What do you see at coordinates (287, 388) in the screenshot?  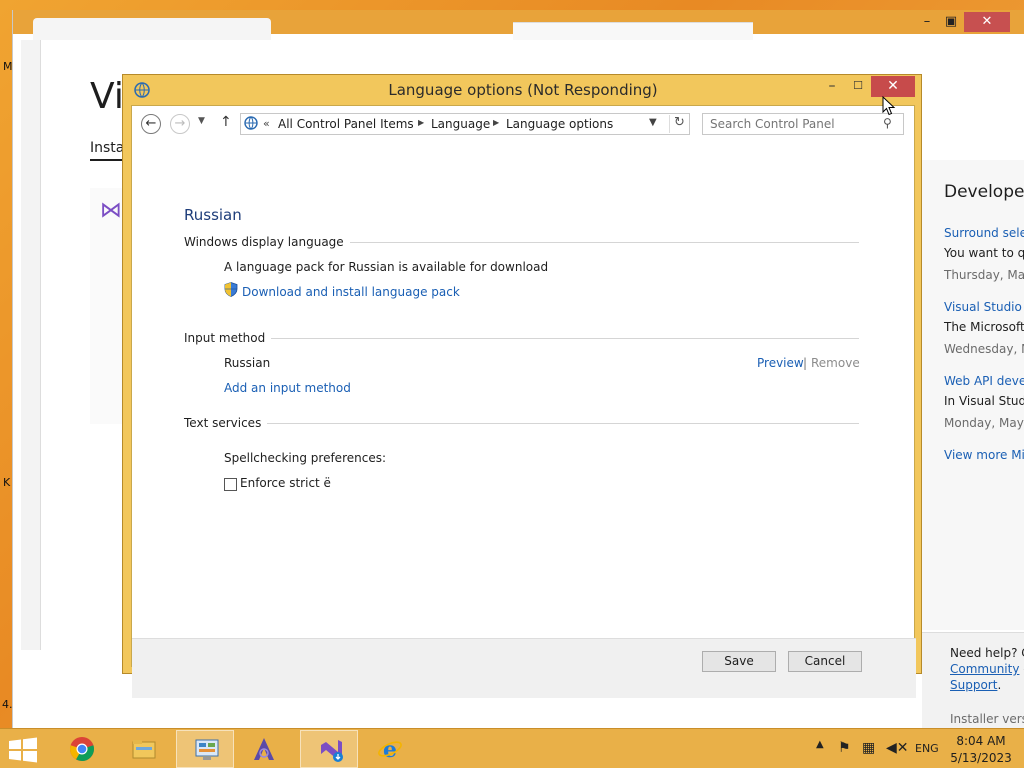 I see `add-input-method-link: Add an input method` at bounding box center [287, 388].